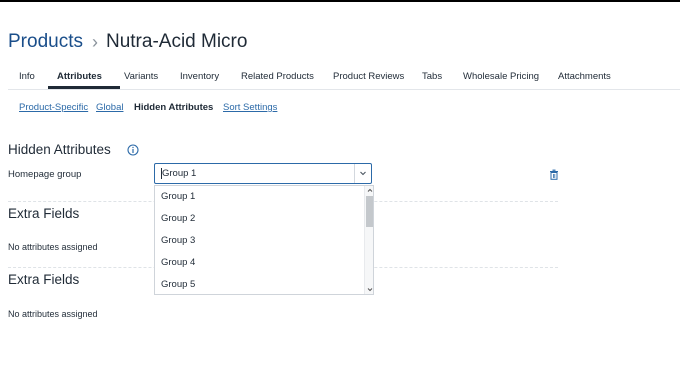 The image size is (680, 376). What do you see at coordinates (554, 174) in the screenshot?
I see `trash-icon` at bounding box center [554, 174].